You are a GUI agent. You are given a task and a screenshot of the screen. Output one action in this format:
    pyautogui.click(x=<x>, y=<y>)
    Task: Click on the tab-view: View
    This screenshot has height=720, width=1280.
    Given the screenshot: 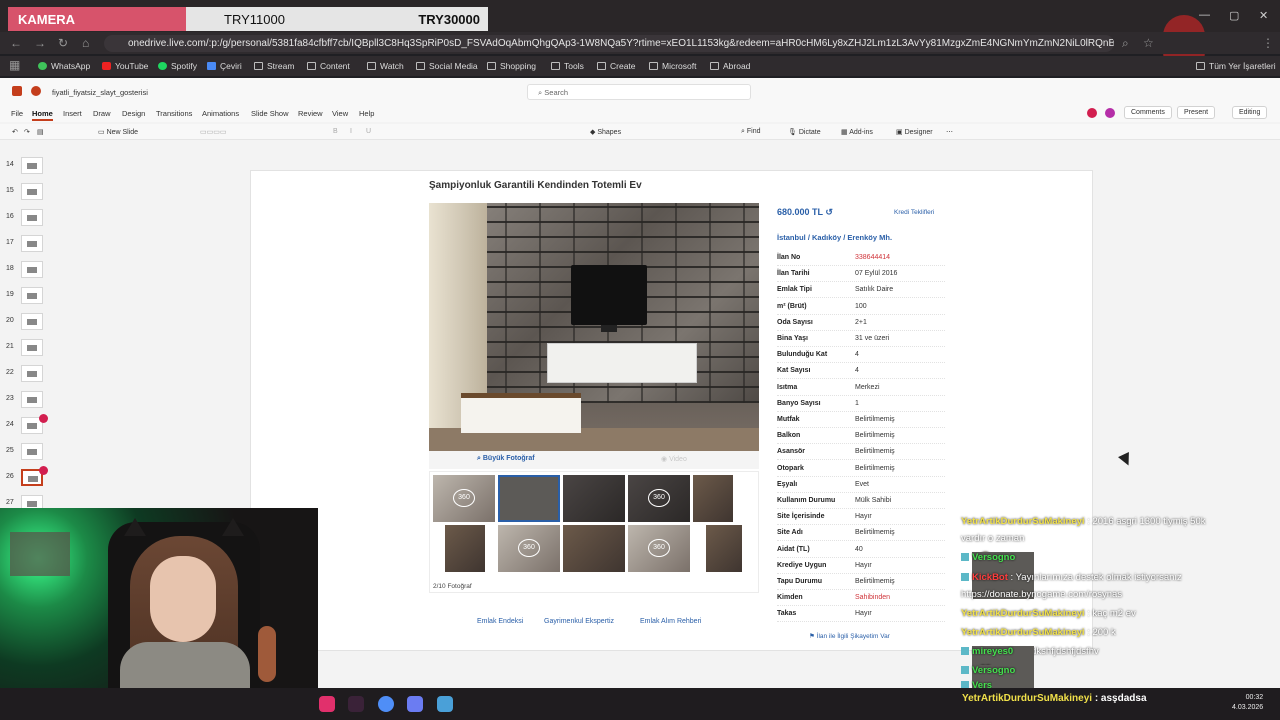 What is the action you would take?
    pyautogui.click(x=340, y=113)
    